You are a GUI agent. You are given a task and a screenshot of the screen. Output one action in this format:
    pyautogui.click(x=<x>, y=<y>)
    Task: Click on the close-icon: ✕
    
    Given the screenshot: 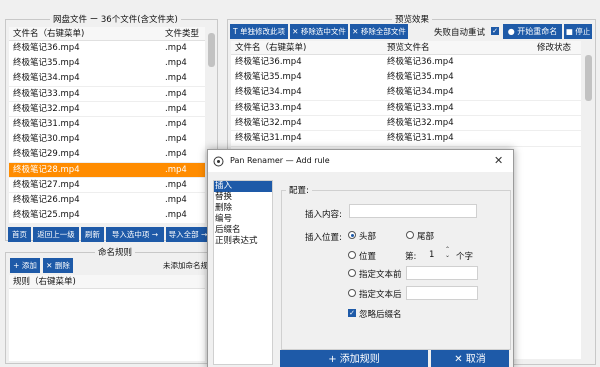 What is the action you would take?
    pyautogui.click(x=498, y=160)
    